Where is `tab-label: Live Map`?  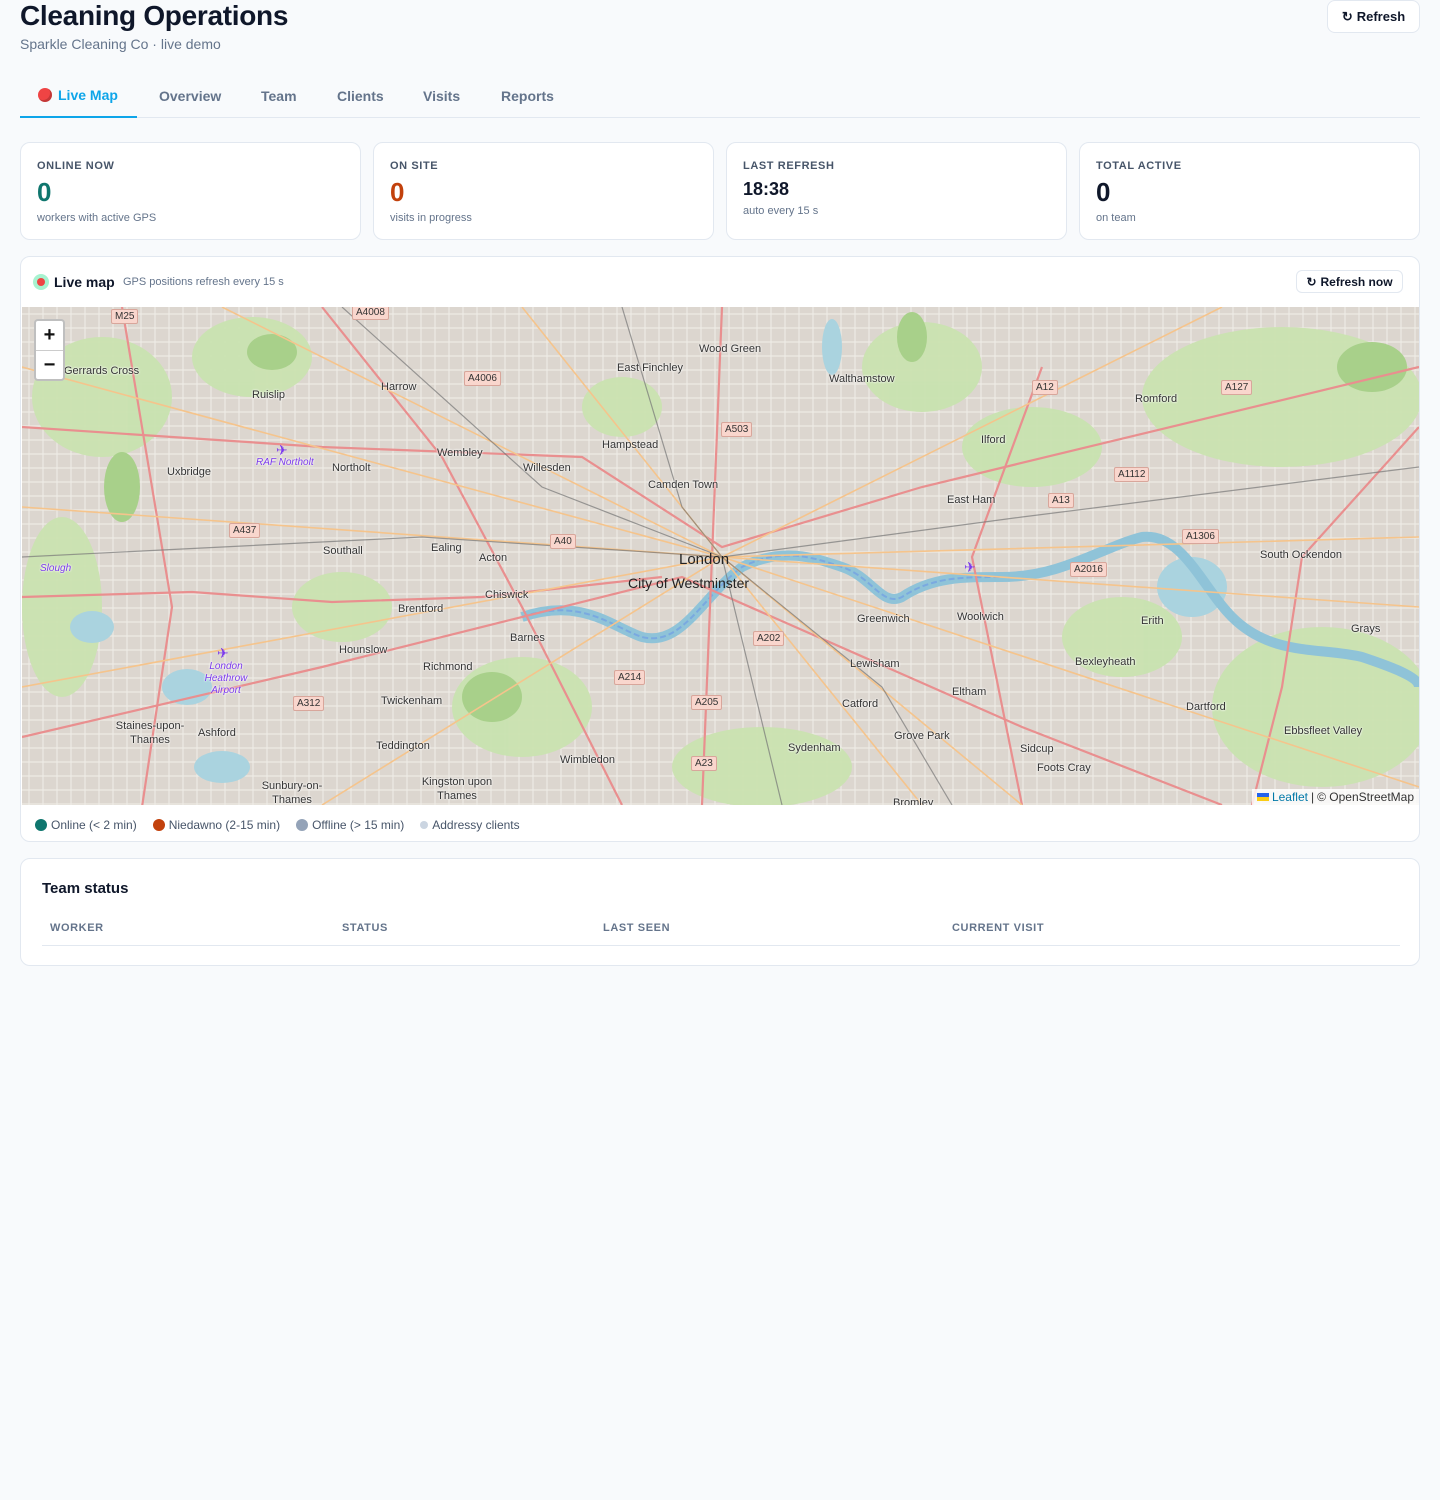 tab-label: Live Map is located at coordinates (88, 95).